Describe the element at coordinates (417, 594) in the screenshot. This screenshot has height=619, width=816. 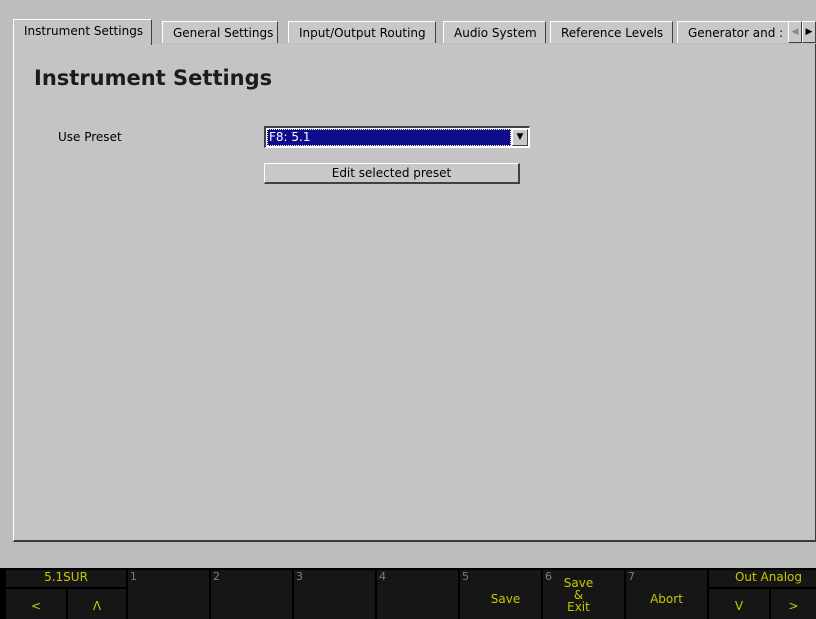
I see `softkey-4: 4` at that location.